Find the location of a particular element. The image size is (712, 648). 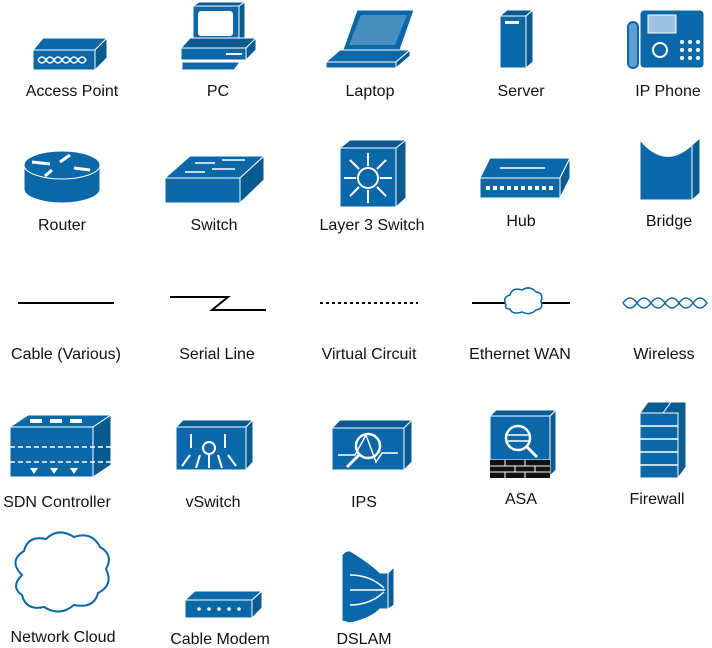

label-bridge: Bridge is located at coordinates (669, 221).